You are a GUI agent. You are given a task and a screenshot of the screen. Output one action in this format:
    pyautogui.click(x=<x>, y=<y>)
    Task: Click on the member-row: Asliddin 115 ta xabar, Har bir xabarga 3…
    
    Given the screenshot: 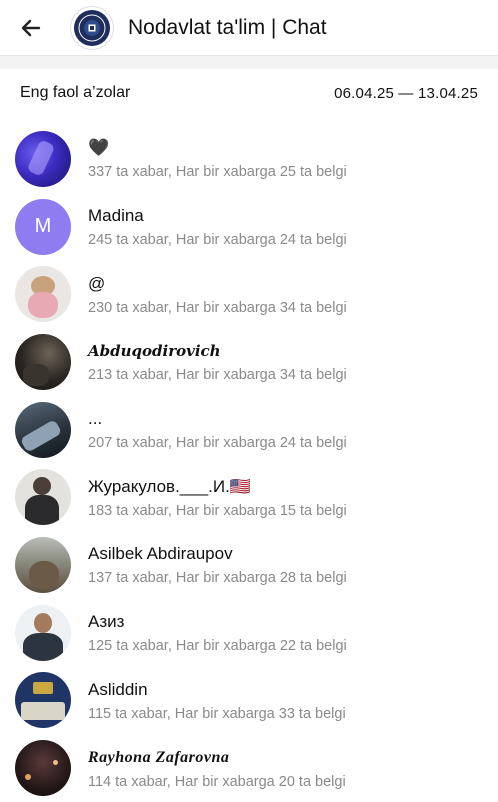 What is the action you would take?
    pyautogui.click(x=249, y=701)
    